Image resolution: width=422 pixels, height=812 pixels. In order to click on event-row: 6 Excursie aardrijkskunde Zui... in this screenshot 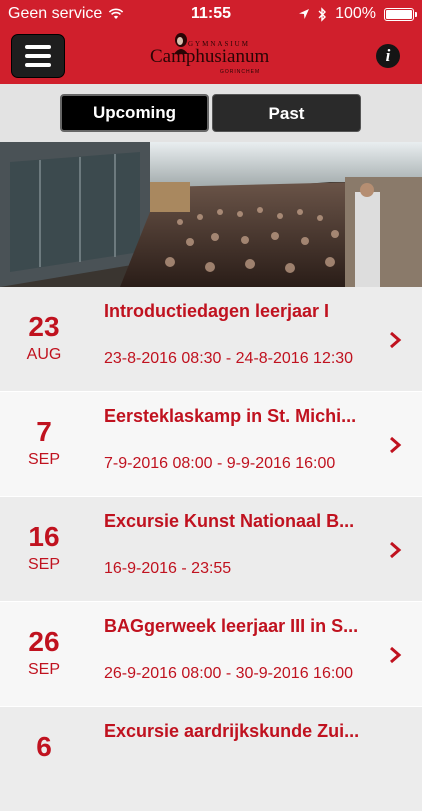, I will do `click(211, 759)`.